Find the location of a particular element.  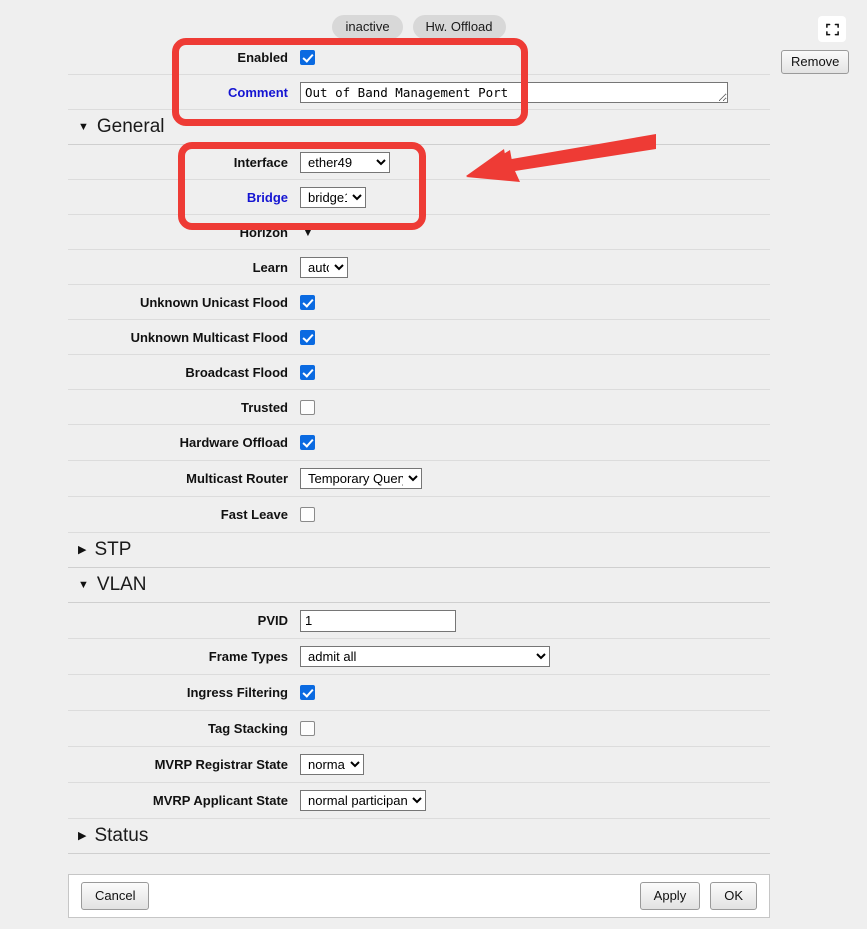

label-enabled: Enabled is located at coordinates (262, 57).